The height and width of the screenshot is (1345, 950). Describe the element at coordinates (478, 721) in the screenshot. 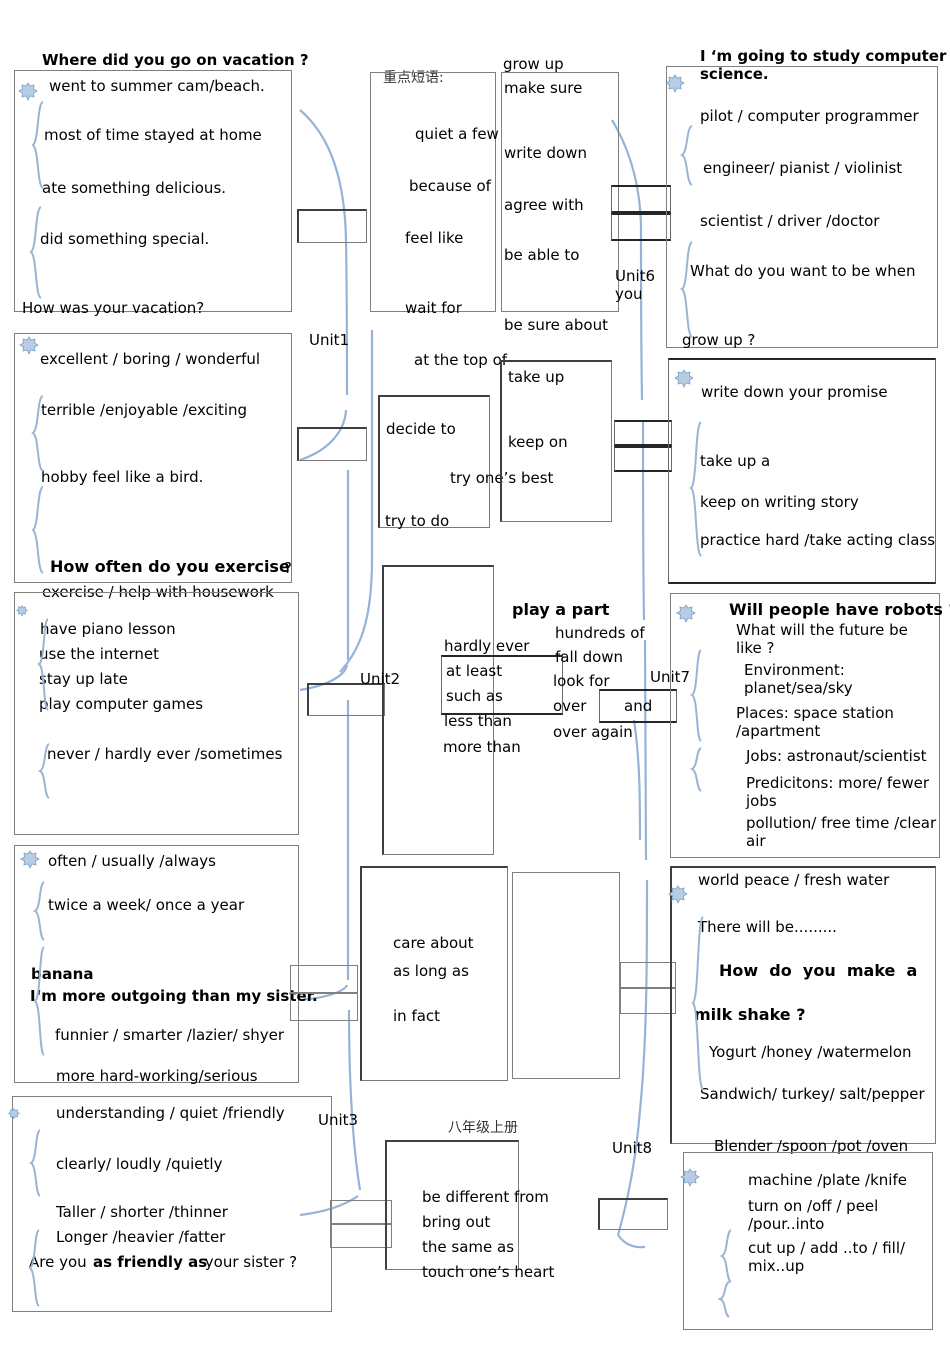

I see `mid5-line-3: less than` at that location.